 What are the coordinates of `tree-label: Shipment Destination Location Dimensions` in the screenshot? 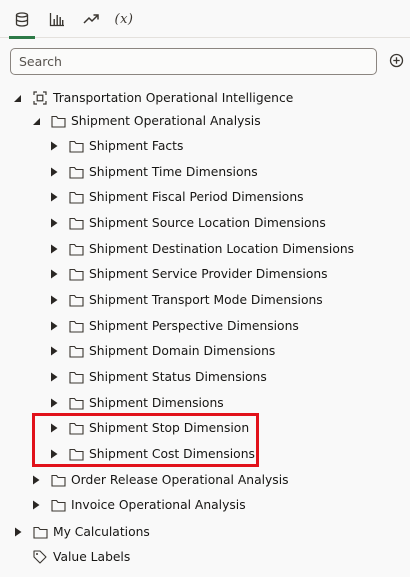 It's located at (222, 249).